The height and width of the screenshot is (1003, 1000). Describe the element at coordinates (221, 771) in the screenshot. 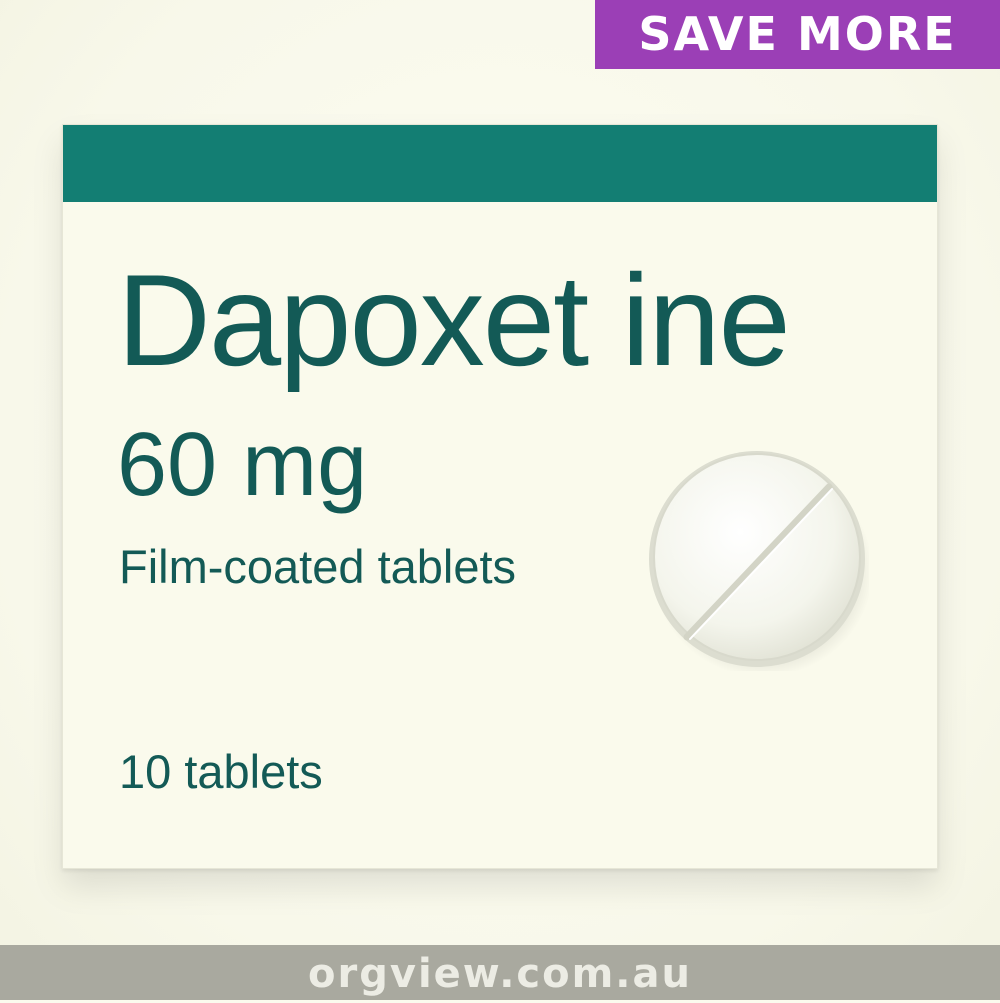

I see `pack-count: 10 tablets` at that location.